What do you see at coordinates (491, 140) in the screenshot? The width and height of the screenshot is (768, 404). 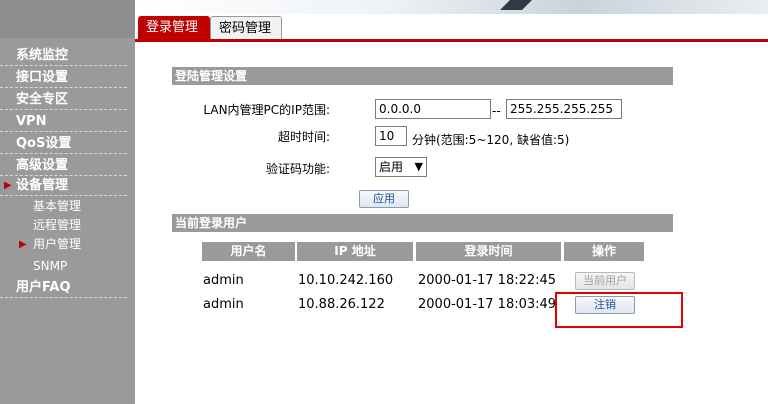 I see `timeout-note: 分钟(范围:5~120, 缺省值:5)` at bounding box center [491, 140].